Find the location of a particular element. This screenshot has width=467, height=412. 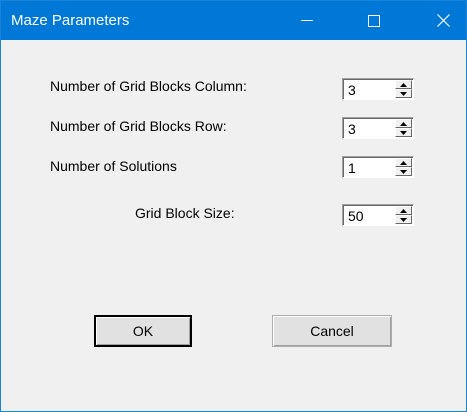

rows-spin-buttons is located at coordinates (403, 128).